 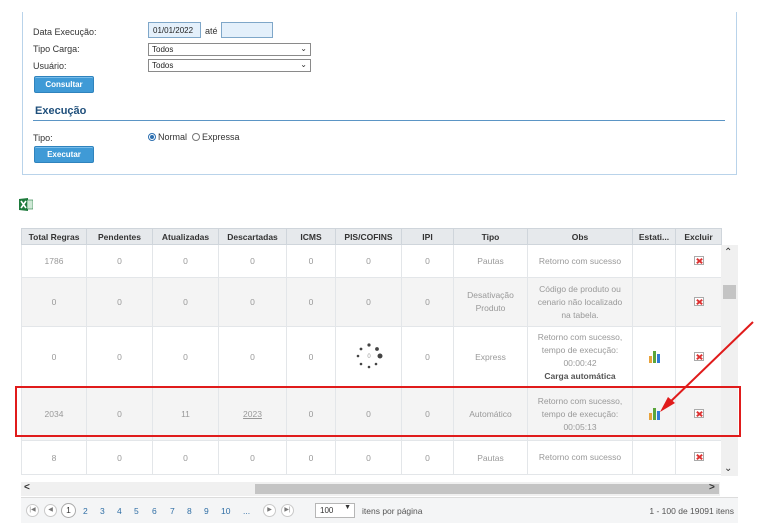 I want to click on col-total-regras: Total Regras, so click(x=54, y=236).